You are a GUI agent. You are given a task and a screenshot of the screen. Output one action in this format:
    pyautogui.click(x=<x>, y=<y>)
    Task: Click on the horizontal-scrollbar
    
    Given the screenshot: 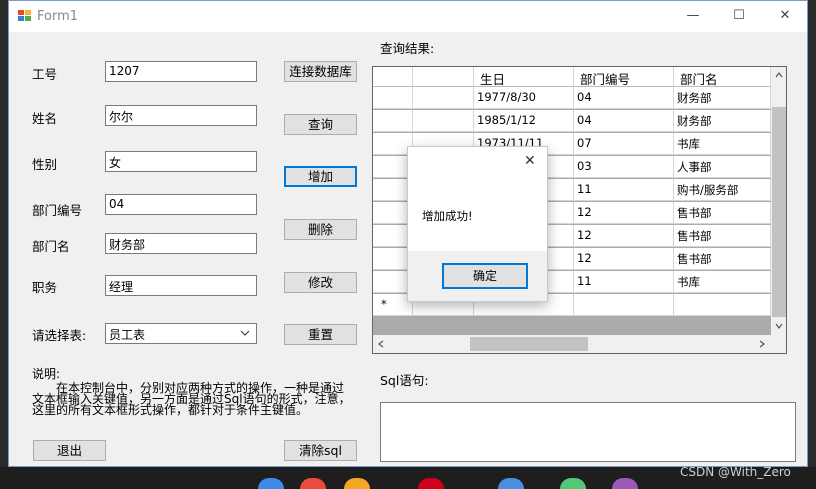 What is the action you would take?
    pyautogui.click(x=579, y=344)
    